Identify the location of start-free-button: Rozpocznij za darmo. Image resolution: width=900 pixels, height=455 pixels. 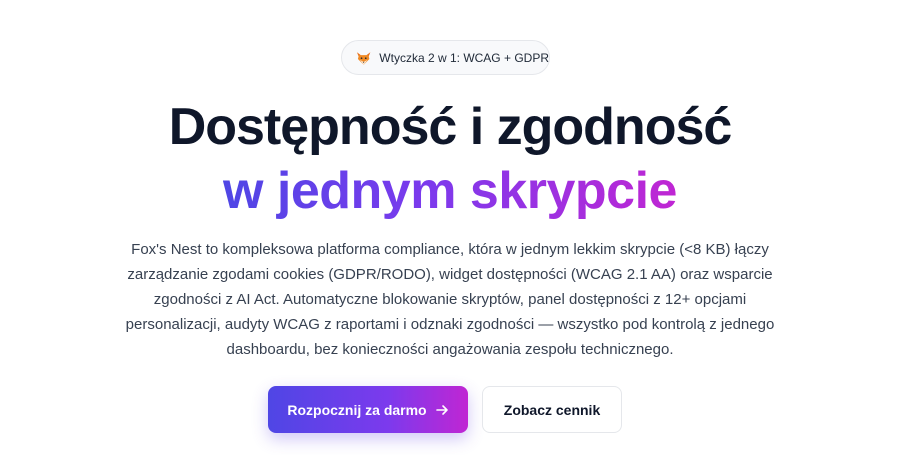
(368, 409).